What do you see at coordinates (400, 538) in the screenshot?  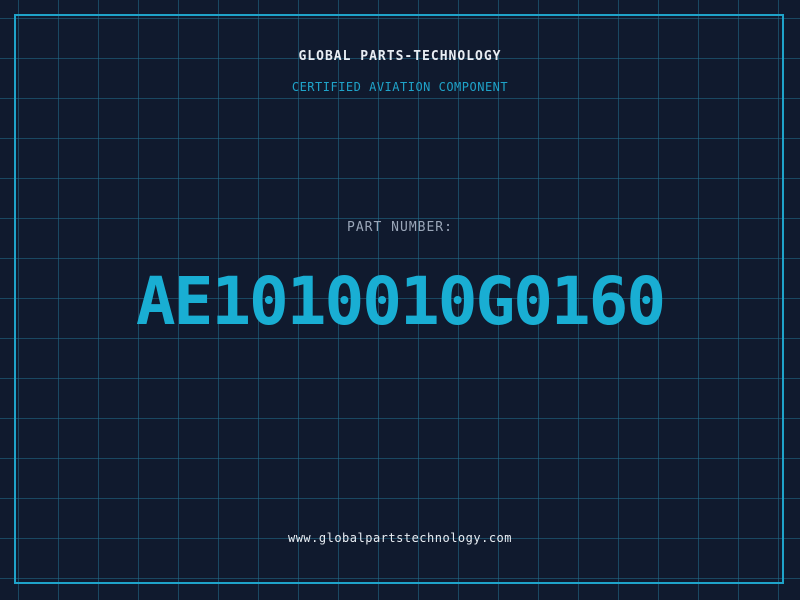 I see `website-url: www.globalpartstechnology.com` at bounding box center [400, 538].